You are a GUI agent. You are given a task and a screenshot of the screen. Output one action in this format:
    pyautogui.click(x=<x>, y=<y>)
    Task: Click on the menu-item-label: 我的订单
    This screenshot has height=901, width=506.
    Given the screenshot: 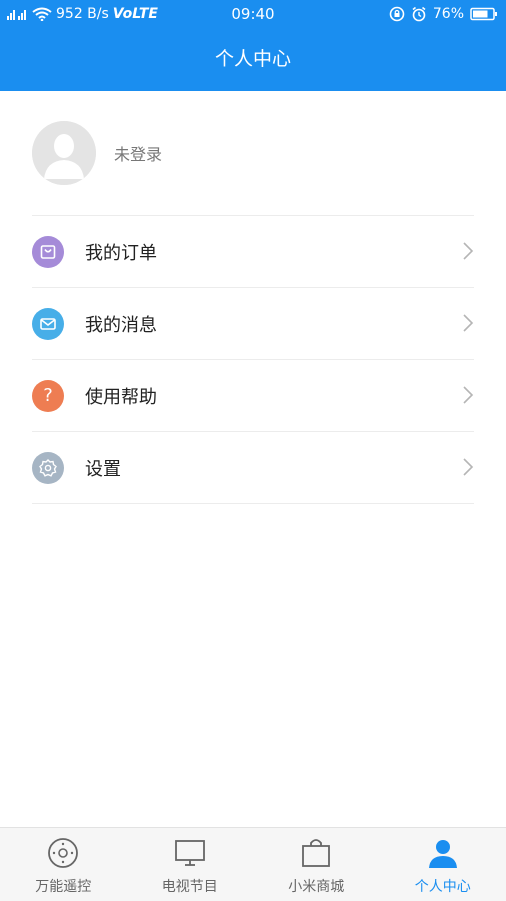 What is the action you would take?
    pyautogui.click(x=121, y=252)
    